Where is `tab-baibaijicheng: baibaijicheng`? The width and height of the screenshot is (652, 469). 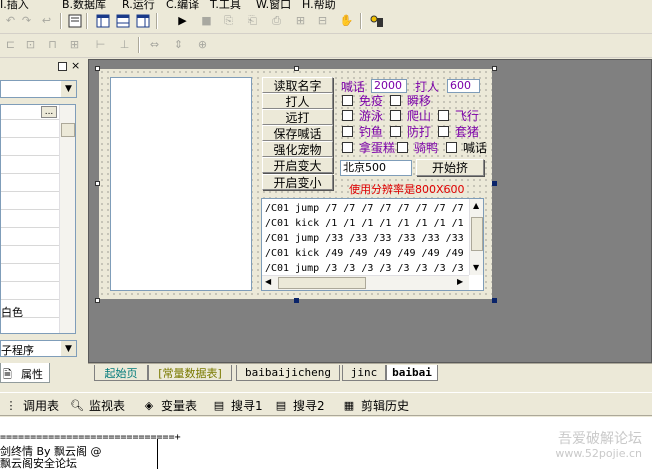
tab-baibaijicheng: baibaijicheng is located at coordinates (288, 373).